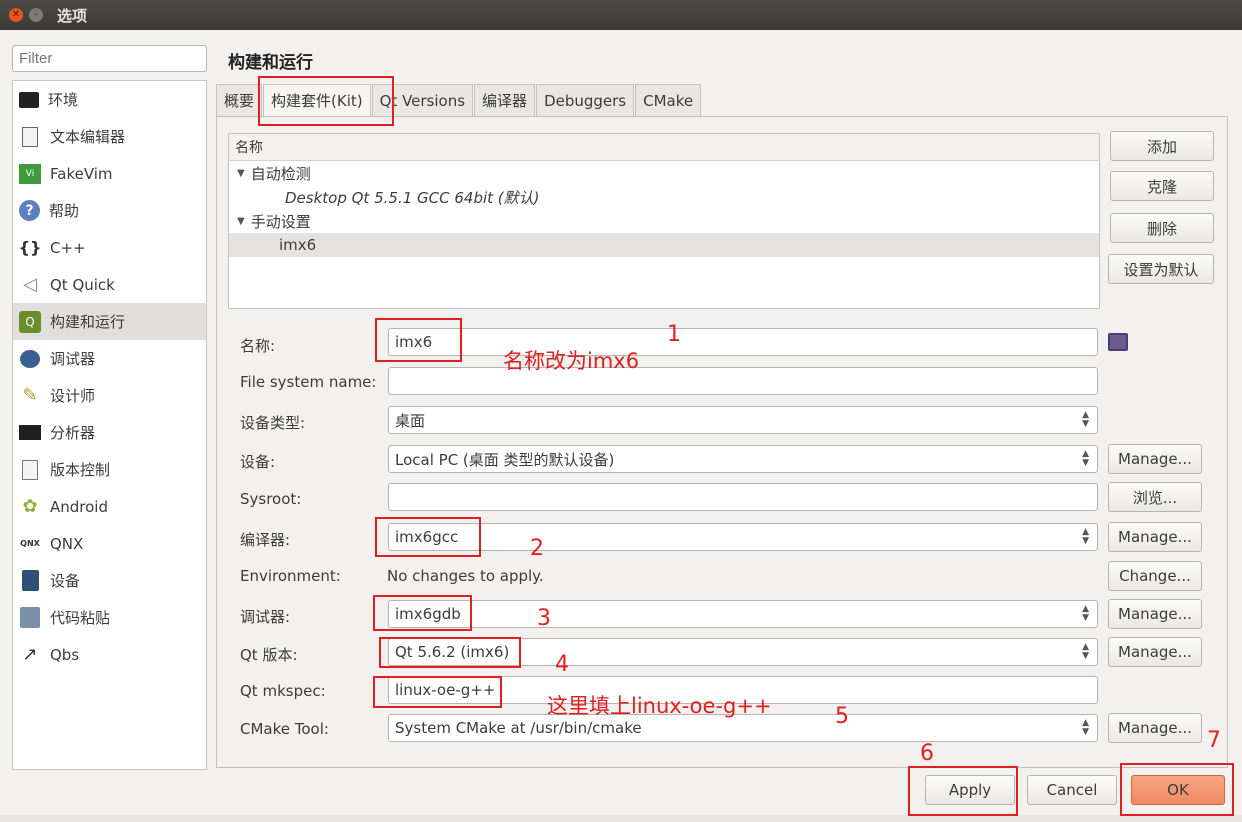 This screenshot has height=822, width=1242. What do you see at coordinates (1072, 790) in the screenshot?
I see `cancel-button: Cancel` at bounding box center [1072, 790].